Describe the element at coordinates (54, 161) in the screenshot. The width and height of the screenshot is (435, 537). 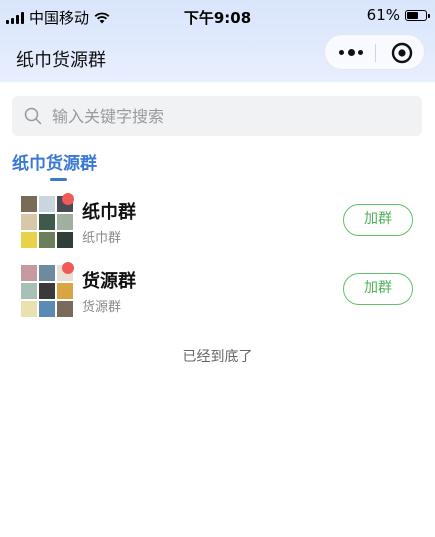
I see `tab-paper-towel-groups: 纸巾货源群` at that location.